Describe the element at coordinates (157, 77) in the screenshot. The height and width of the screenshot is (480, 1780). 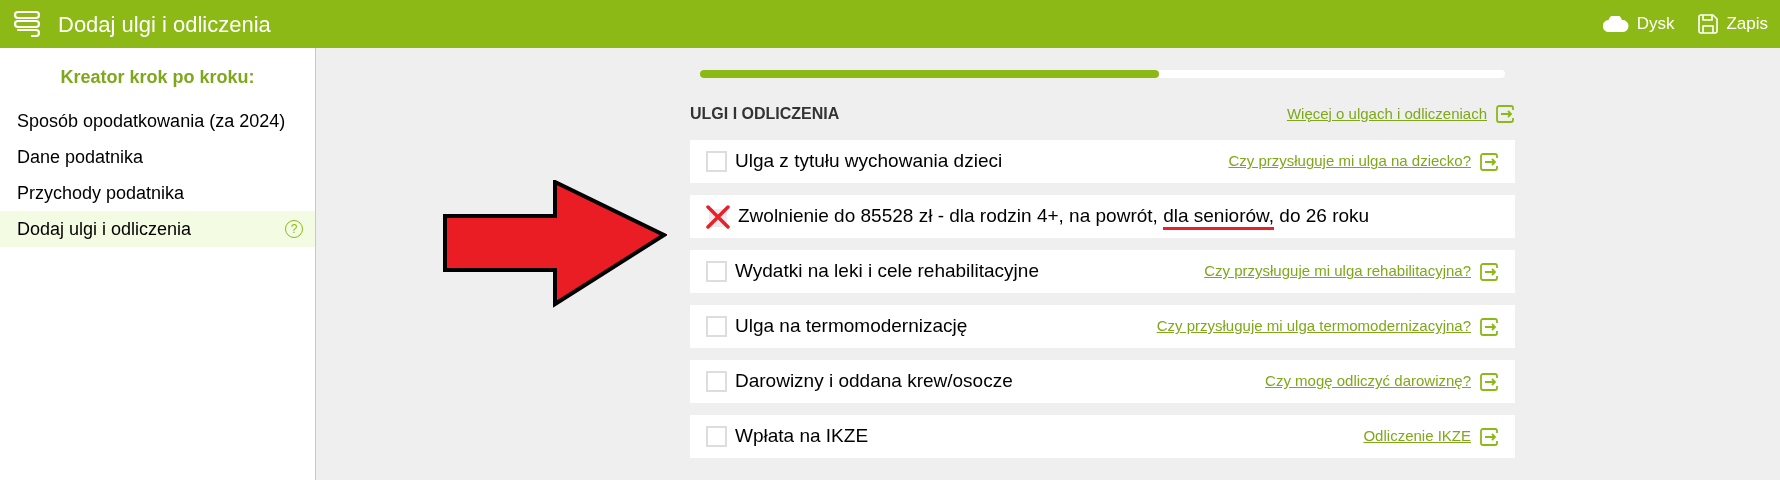
I see `sidebar-heading: Kreator krok po kroku:` at that location.